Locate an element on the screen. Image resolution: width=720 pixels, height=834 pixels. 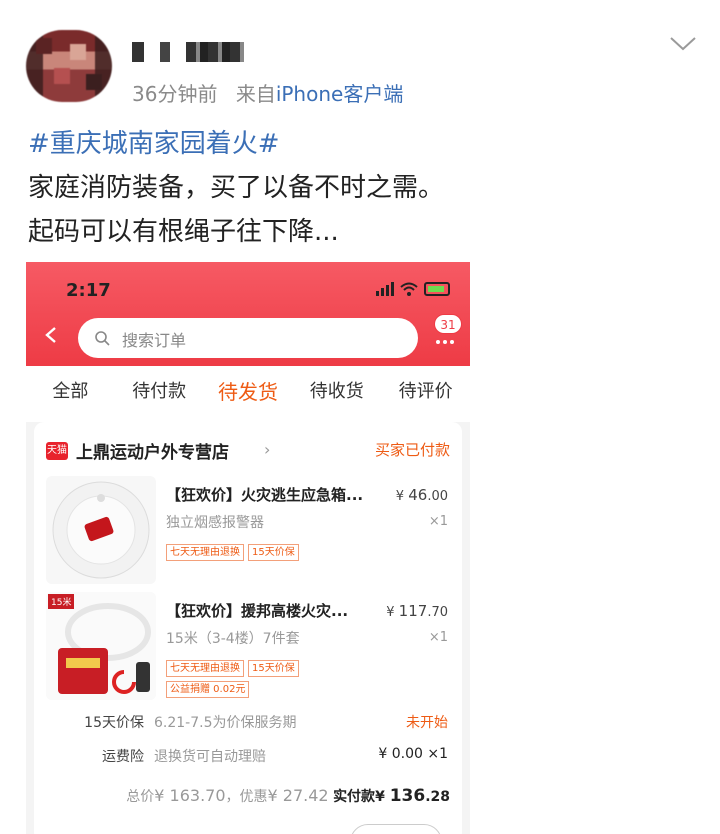
item-price: ¥ 46.00 is located at coordinates (422, 495).